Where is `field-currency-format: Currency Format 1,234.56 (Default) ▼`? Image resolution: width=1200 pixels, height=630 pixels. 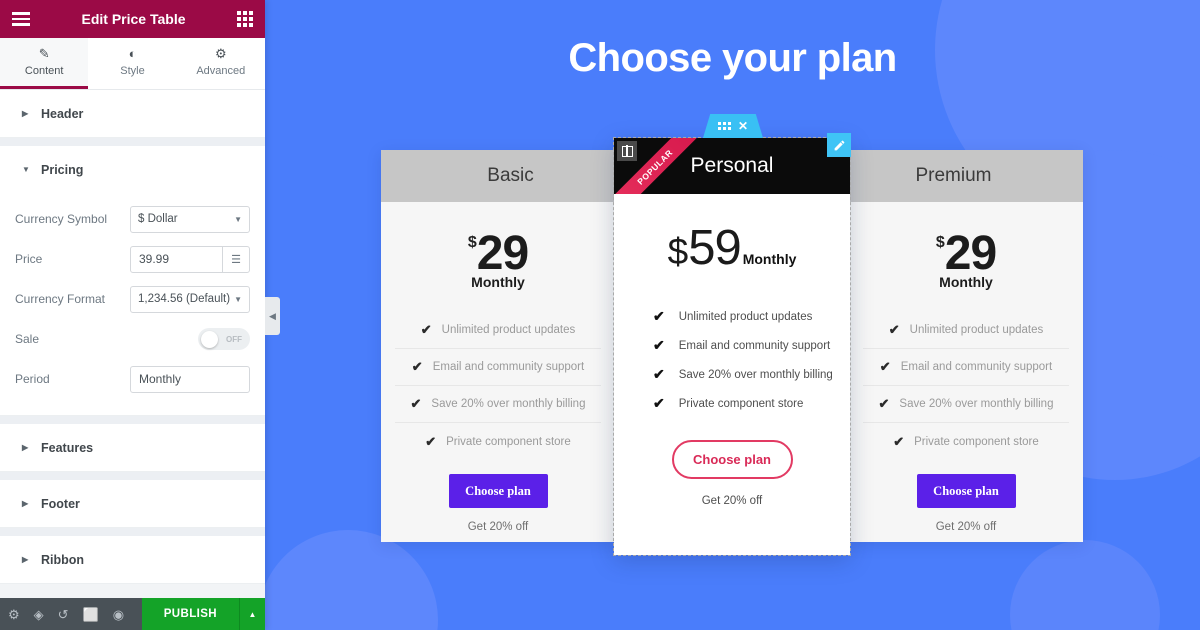
field-currency-format: Currency Format 1,234.56 (Default) ▼ is located at coordinates (132, 299).